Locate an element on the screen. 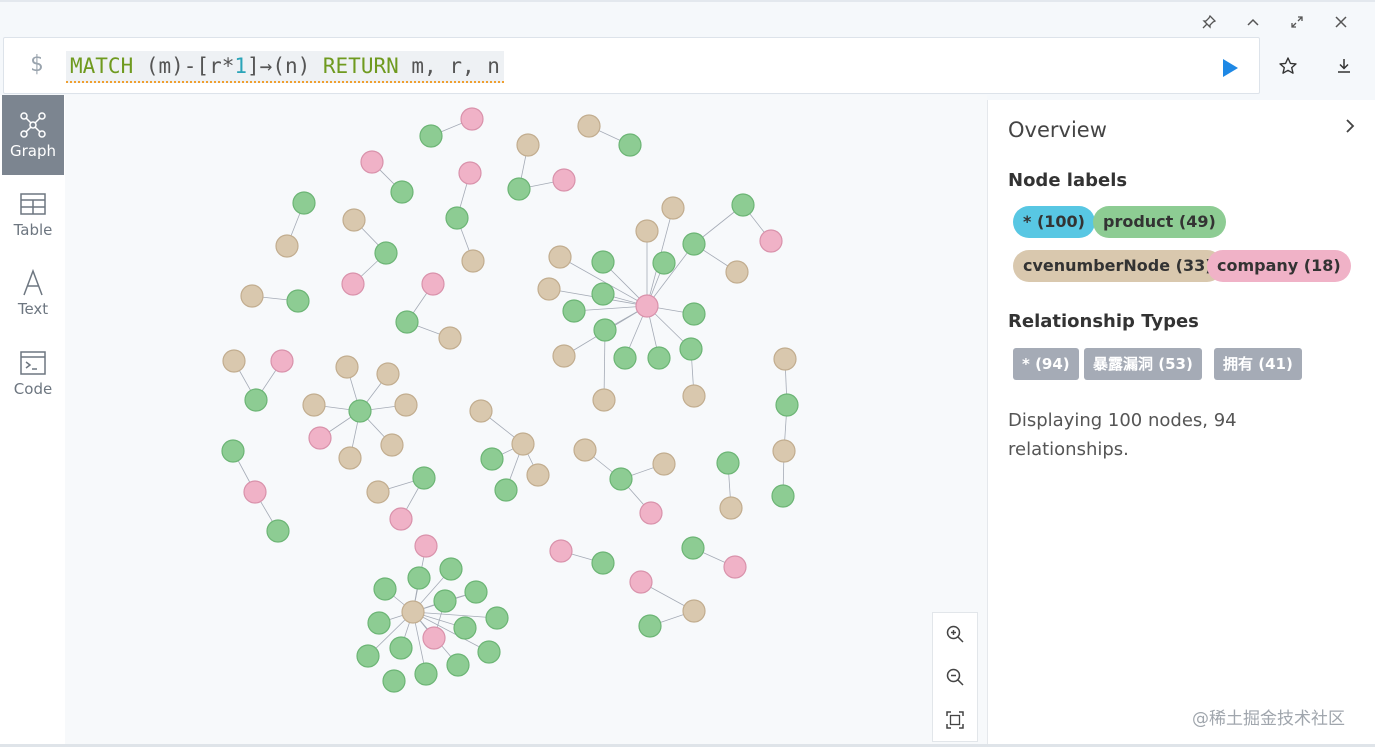  collapse-overview-button is located at coordinates (1350, 126).